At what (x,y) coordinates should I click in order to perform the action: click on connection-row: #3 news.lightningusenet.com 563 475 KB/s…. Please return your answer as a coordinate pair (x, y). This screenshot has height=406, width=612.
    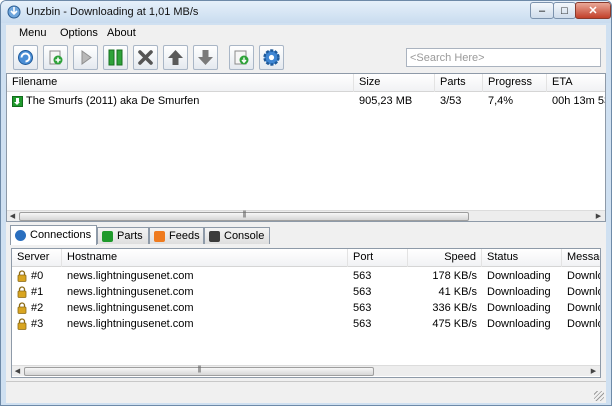
    Looking at the image, I should click on (306, 324).